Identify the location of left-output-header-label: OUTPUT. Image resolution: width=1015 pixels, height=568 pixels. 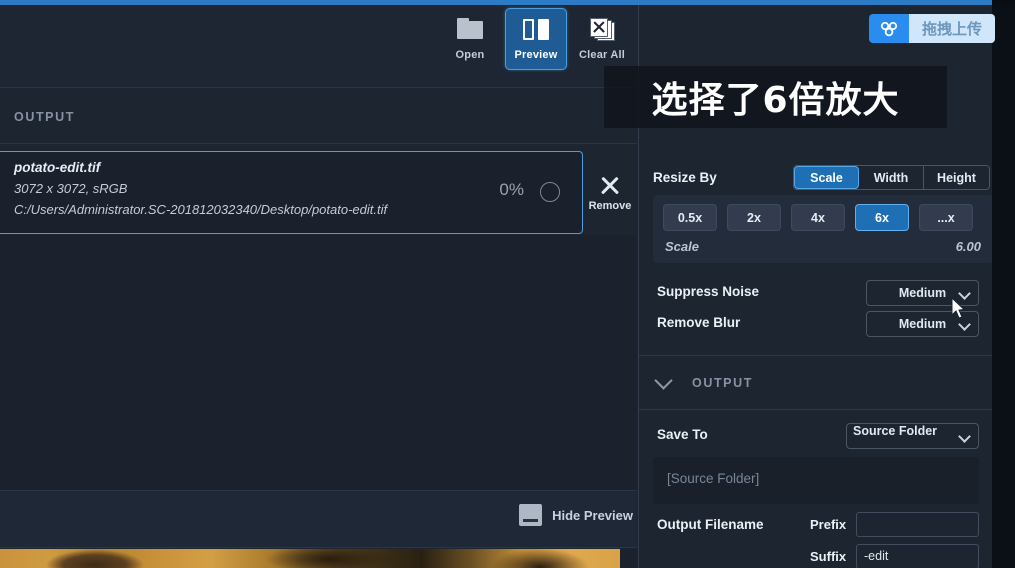
(44, 117).